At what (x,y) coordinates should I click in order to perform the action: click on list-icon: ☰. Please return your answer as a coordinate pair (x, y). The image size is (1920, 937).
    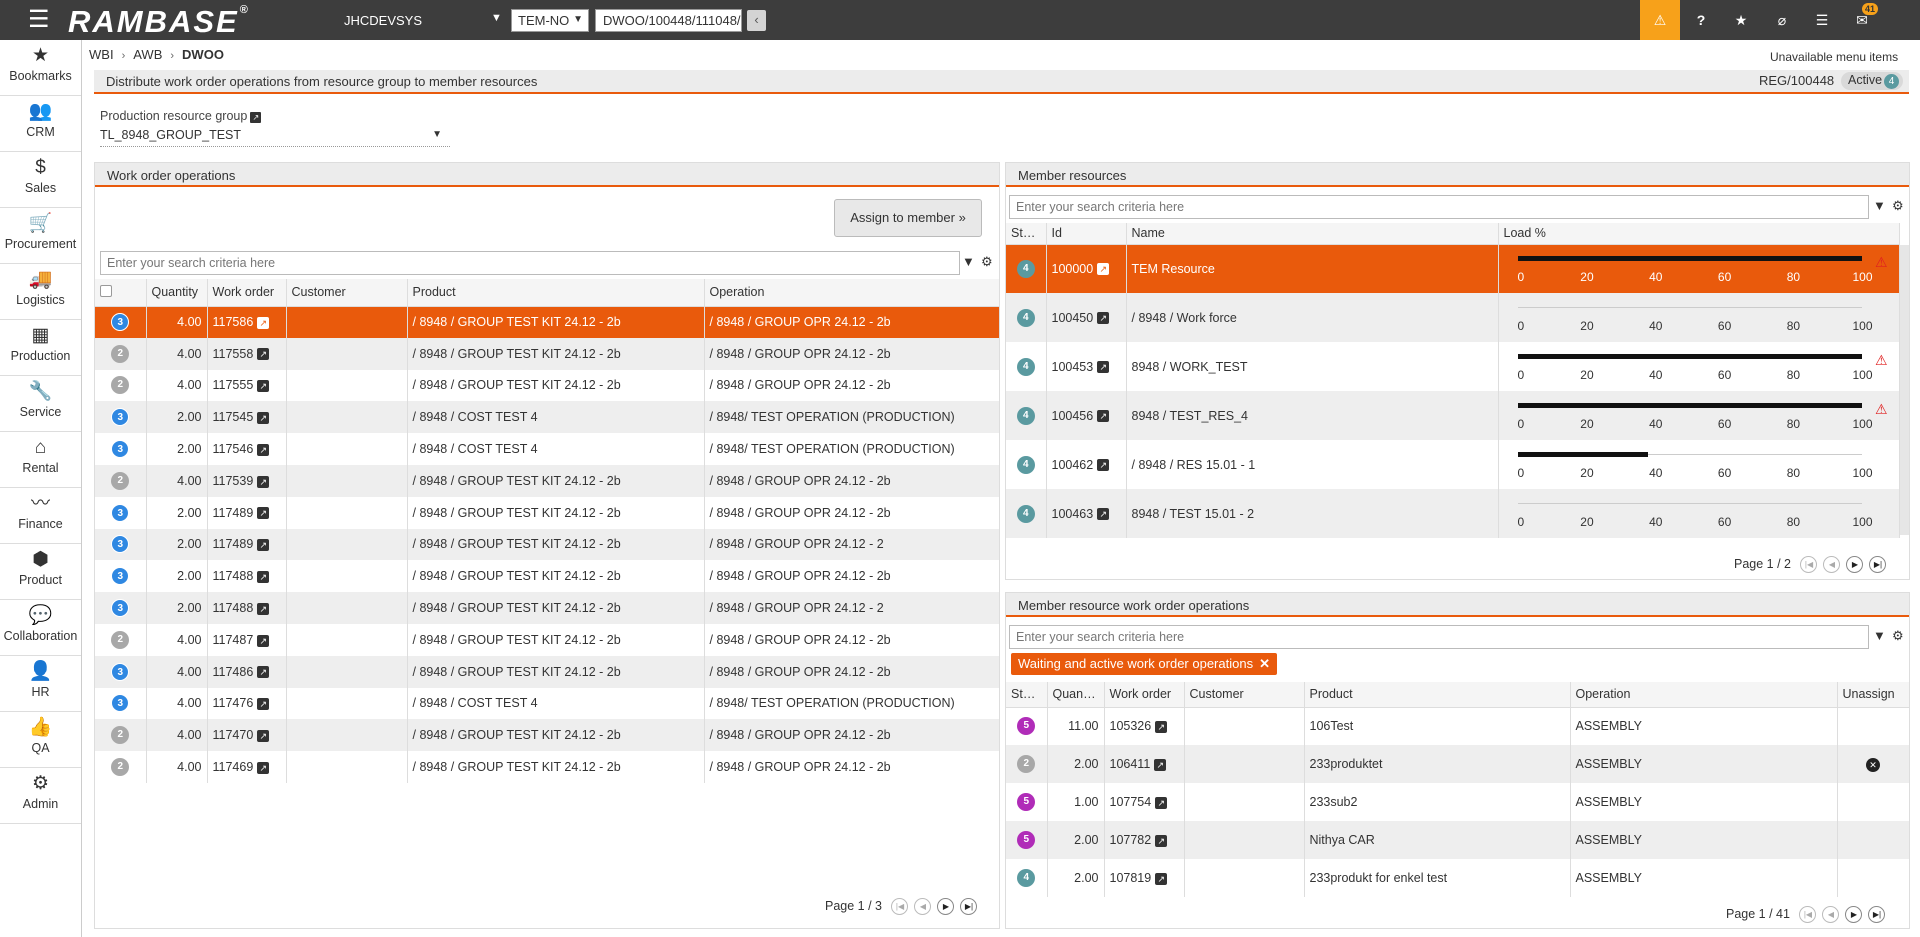
    Looking at the image, I should click on (1822, 20).